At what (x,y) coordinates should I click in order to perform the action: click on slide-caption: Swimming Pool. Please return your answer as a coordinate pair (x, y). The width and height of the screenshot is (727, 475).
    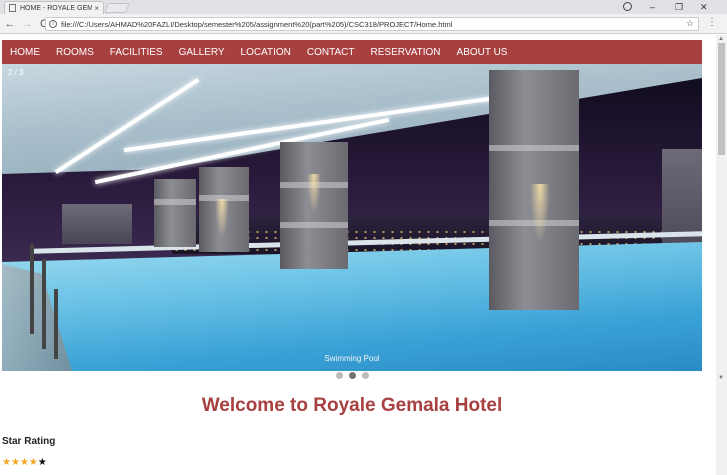
    Looking at the image, I should click on (352, 358).